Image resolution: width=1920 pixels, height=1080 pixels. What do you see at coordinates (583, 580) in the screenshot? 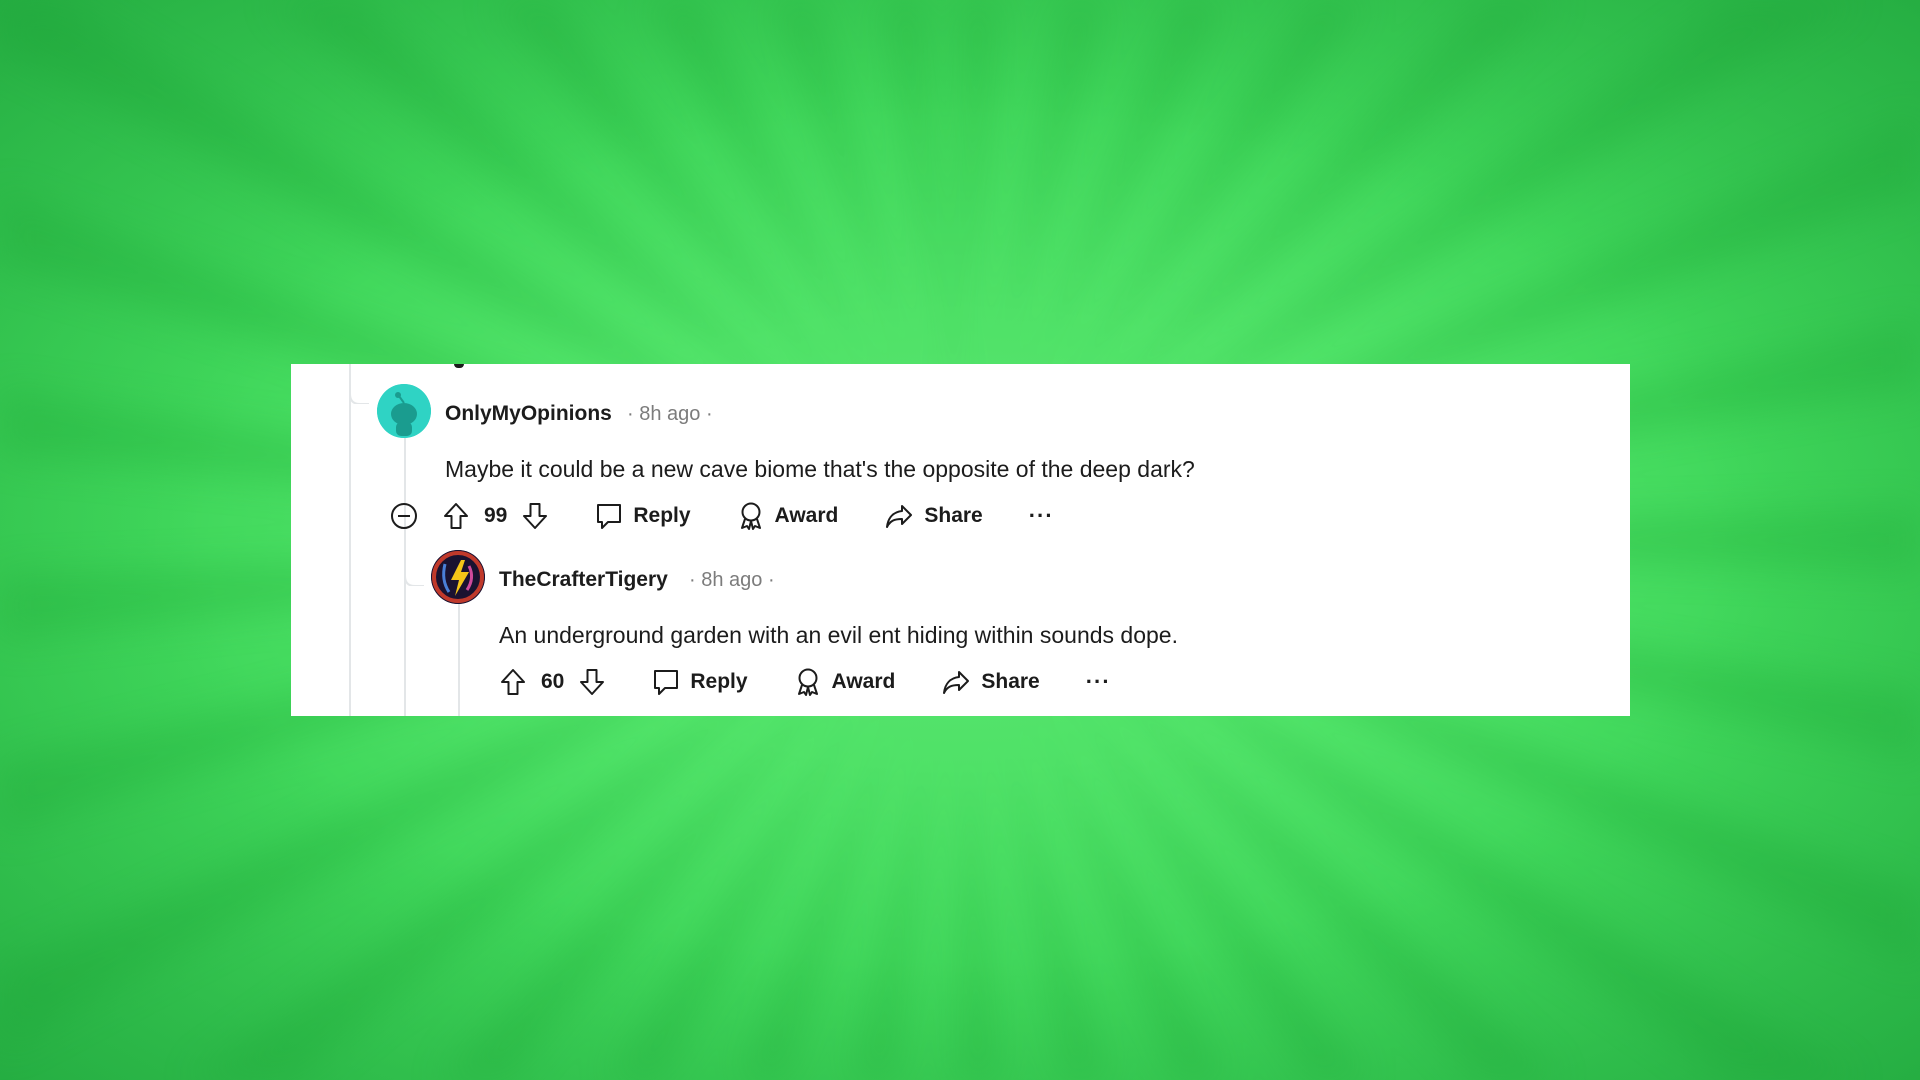
I see `comment-author: TheCrafterTigery` at bounding box center [583, 580].